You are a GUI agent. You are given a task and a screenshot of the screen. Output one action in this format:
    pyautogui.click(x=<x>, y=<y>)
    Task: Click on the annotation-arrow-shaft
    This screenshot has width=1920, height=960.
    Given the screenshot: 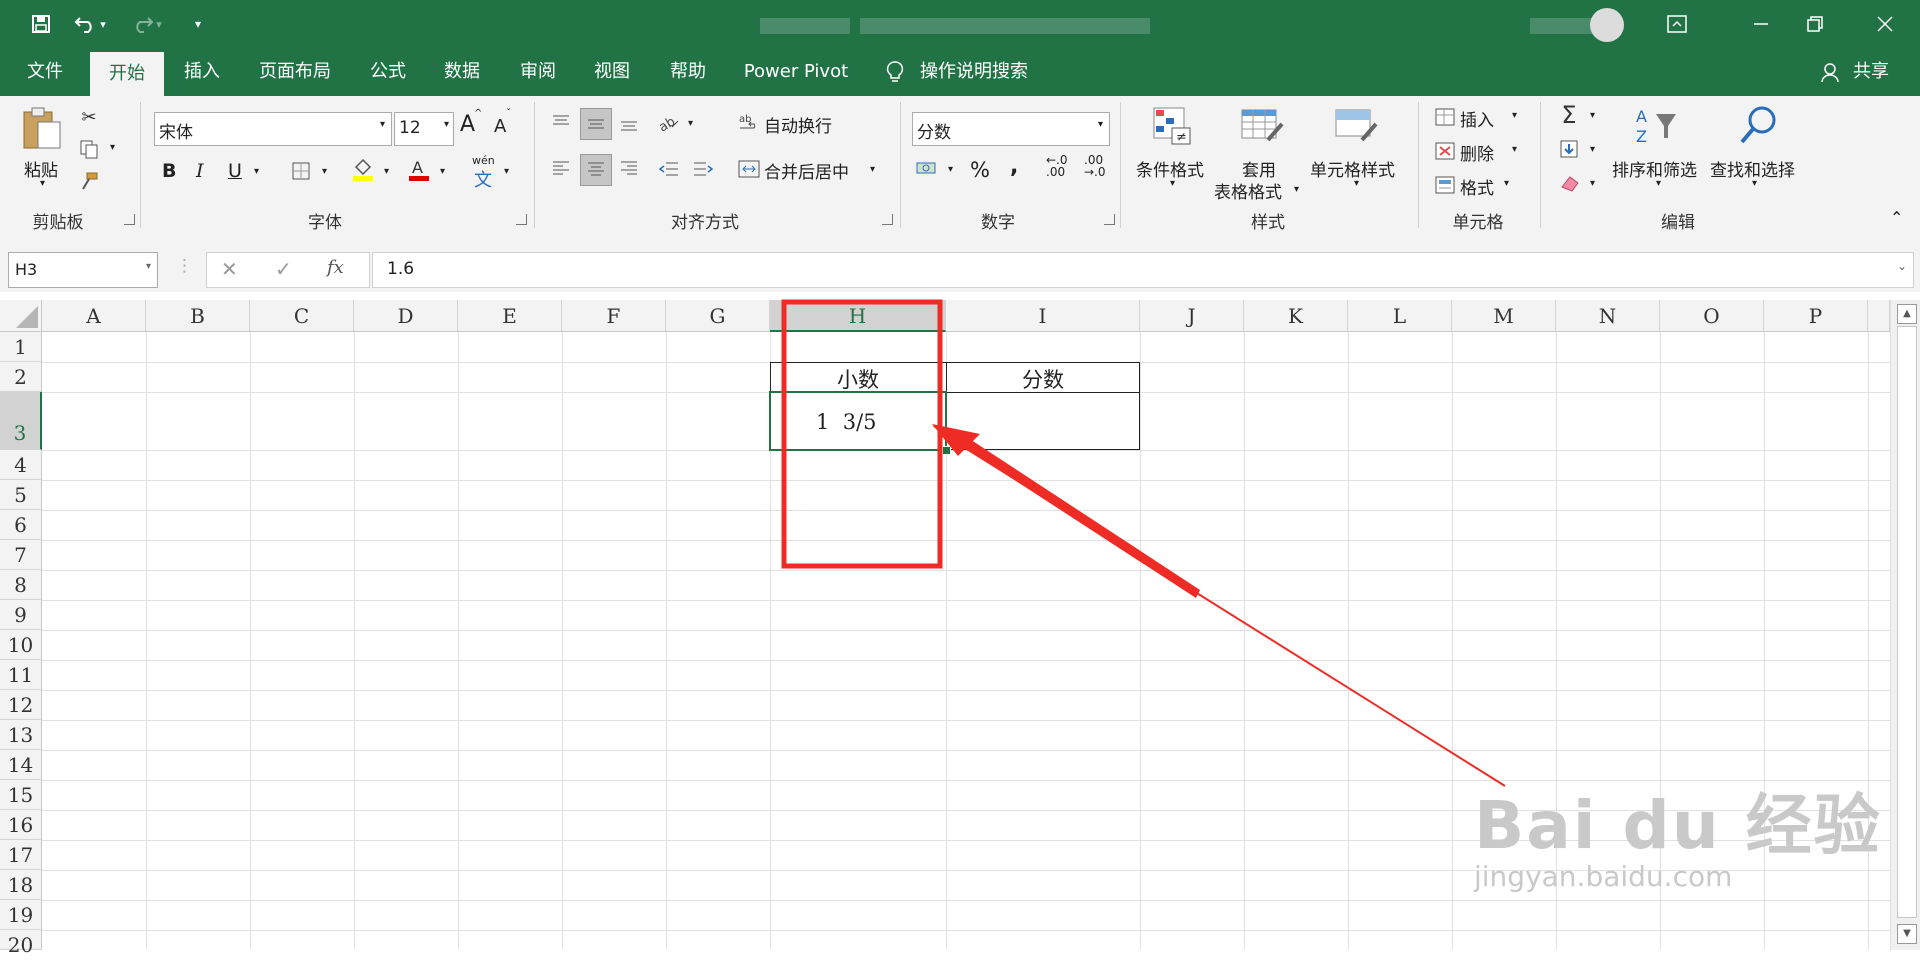 What is the action you would take?
    pyautogui.click(x=1066, y=512)
    